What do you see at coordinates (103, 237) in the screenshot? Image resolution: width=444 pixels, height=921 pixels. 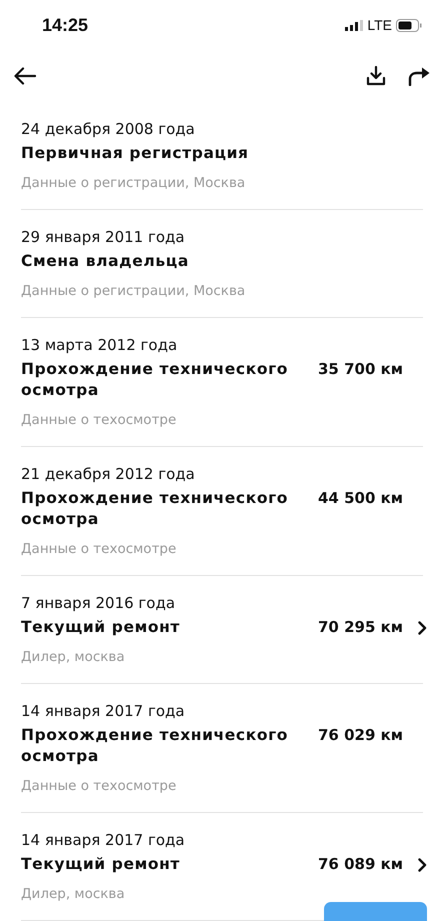 I see `event-date: 29 января 2011 года` at bounding box center [103, 237].